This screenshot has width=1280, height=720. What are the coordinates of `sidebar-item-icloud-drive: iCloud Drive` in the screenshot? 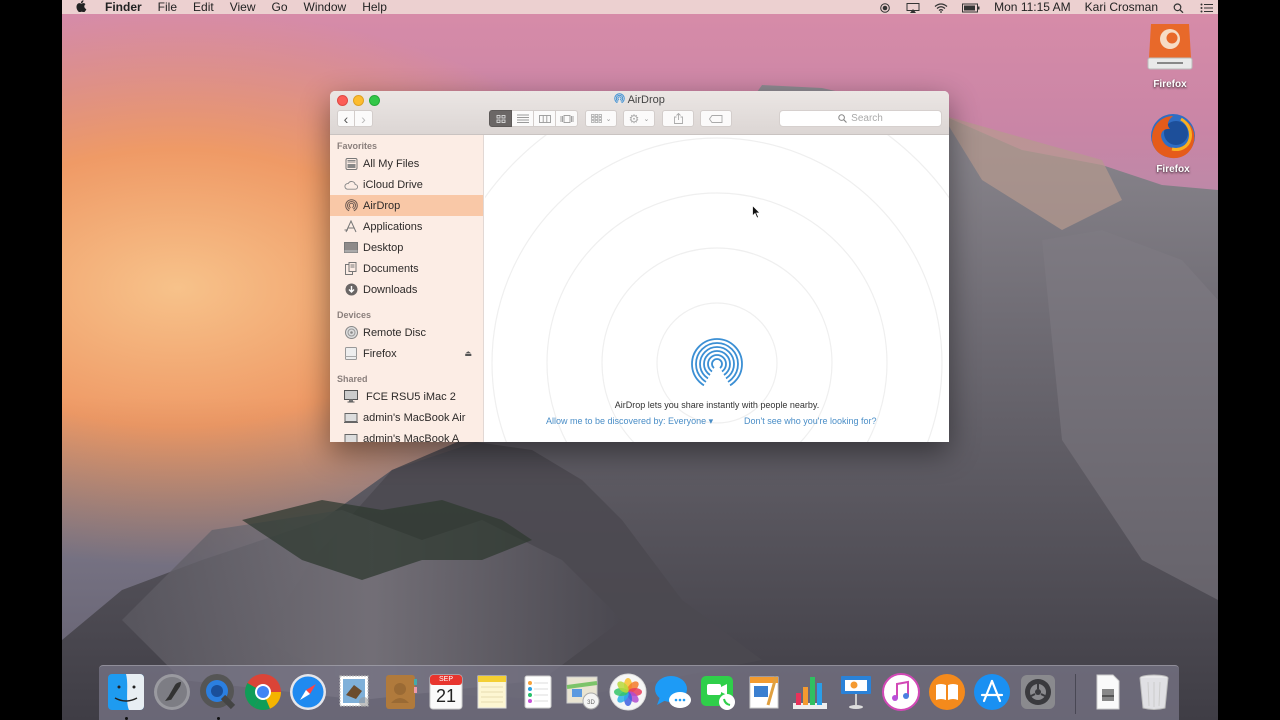 It's located at (406, 184).